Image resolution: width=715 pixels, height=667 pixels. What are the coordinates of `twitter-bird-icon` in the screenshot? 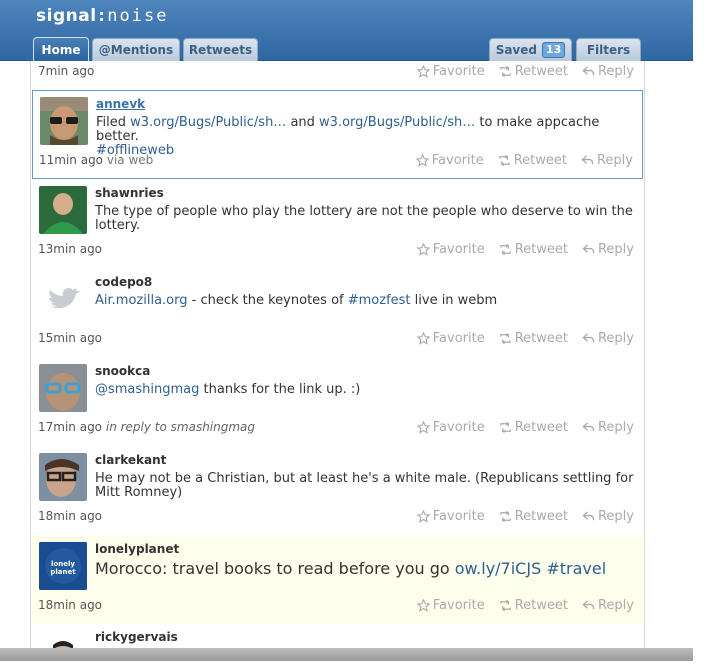 It's located at (63, 299).